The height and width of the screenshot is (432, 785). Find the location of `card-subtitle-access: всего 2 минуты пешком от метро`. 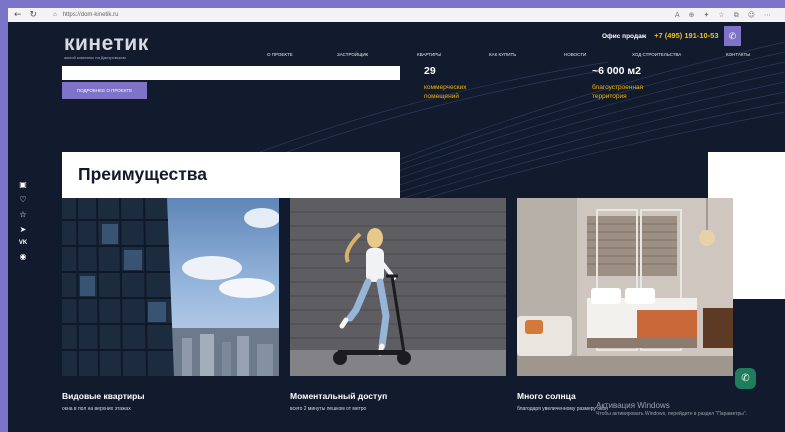

card-subtitle-access: всего 2 минуты пешком от метро is located at coordinates (328, 409).